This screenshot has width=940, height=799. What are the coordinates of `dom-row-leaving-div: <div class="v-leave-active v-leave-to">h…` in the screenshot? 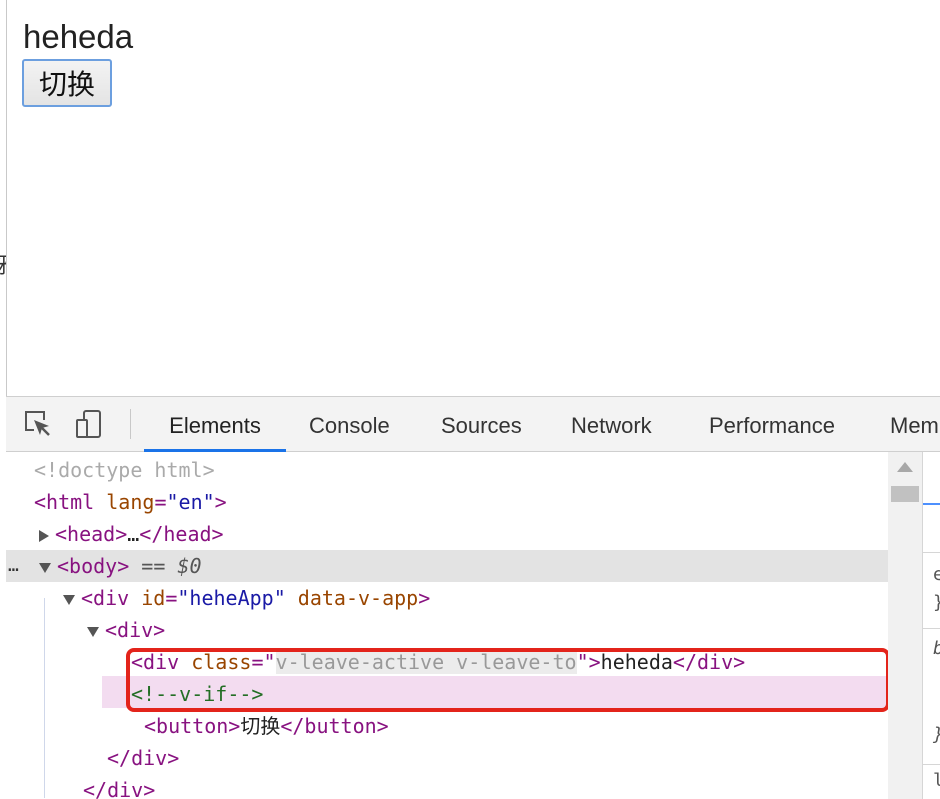 It's located at (447, 662).